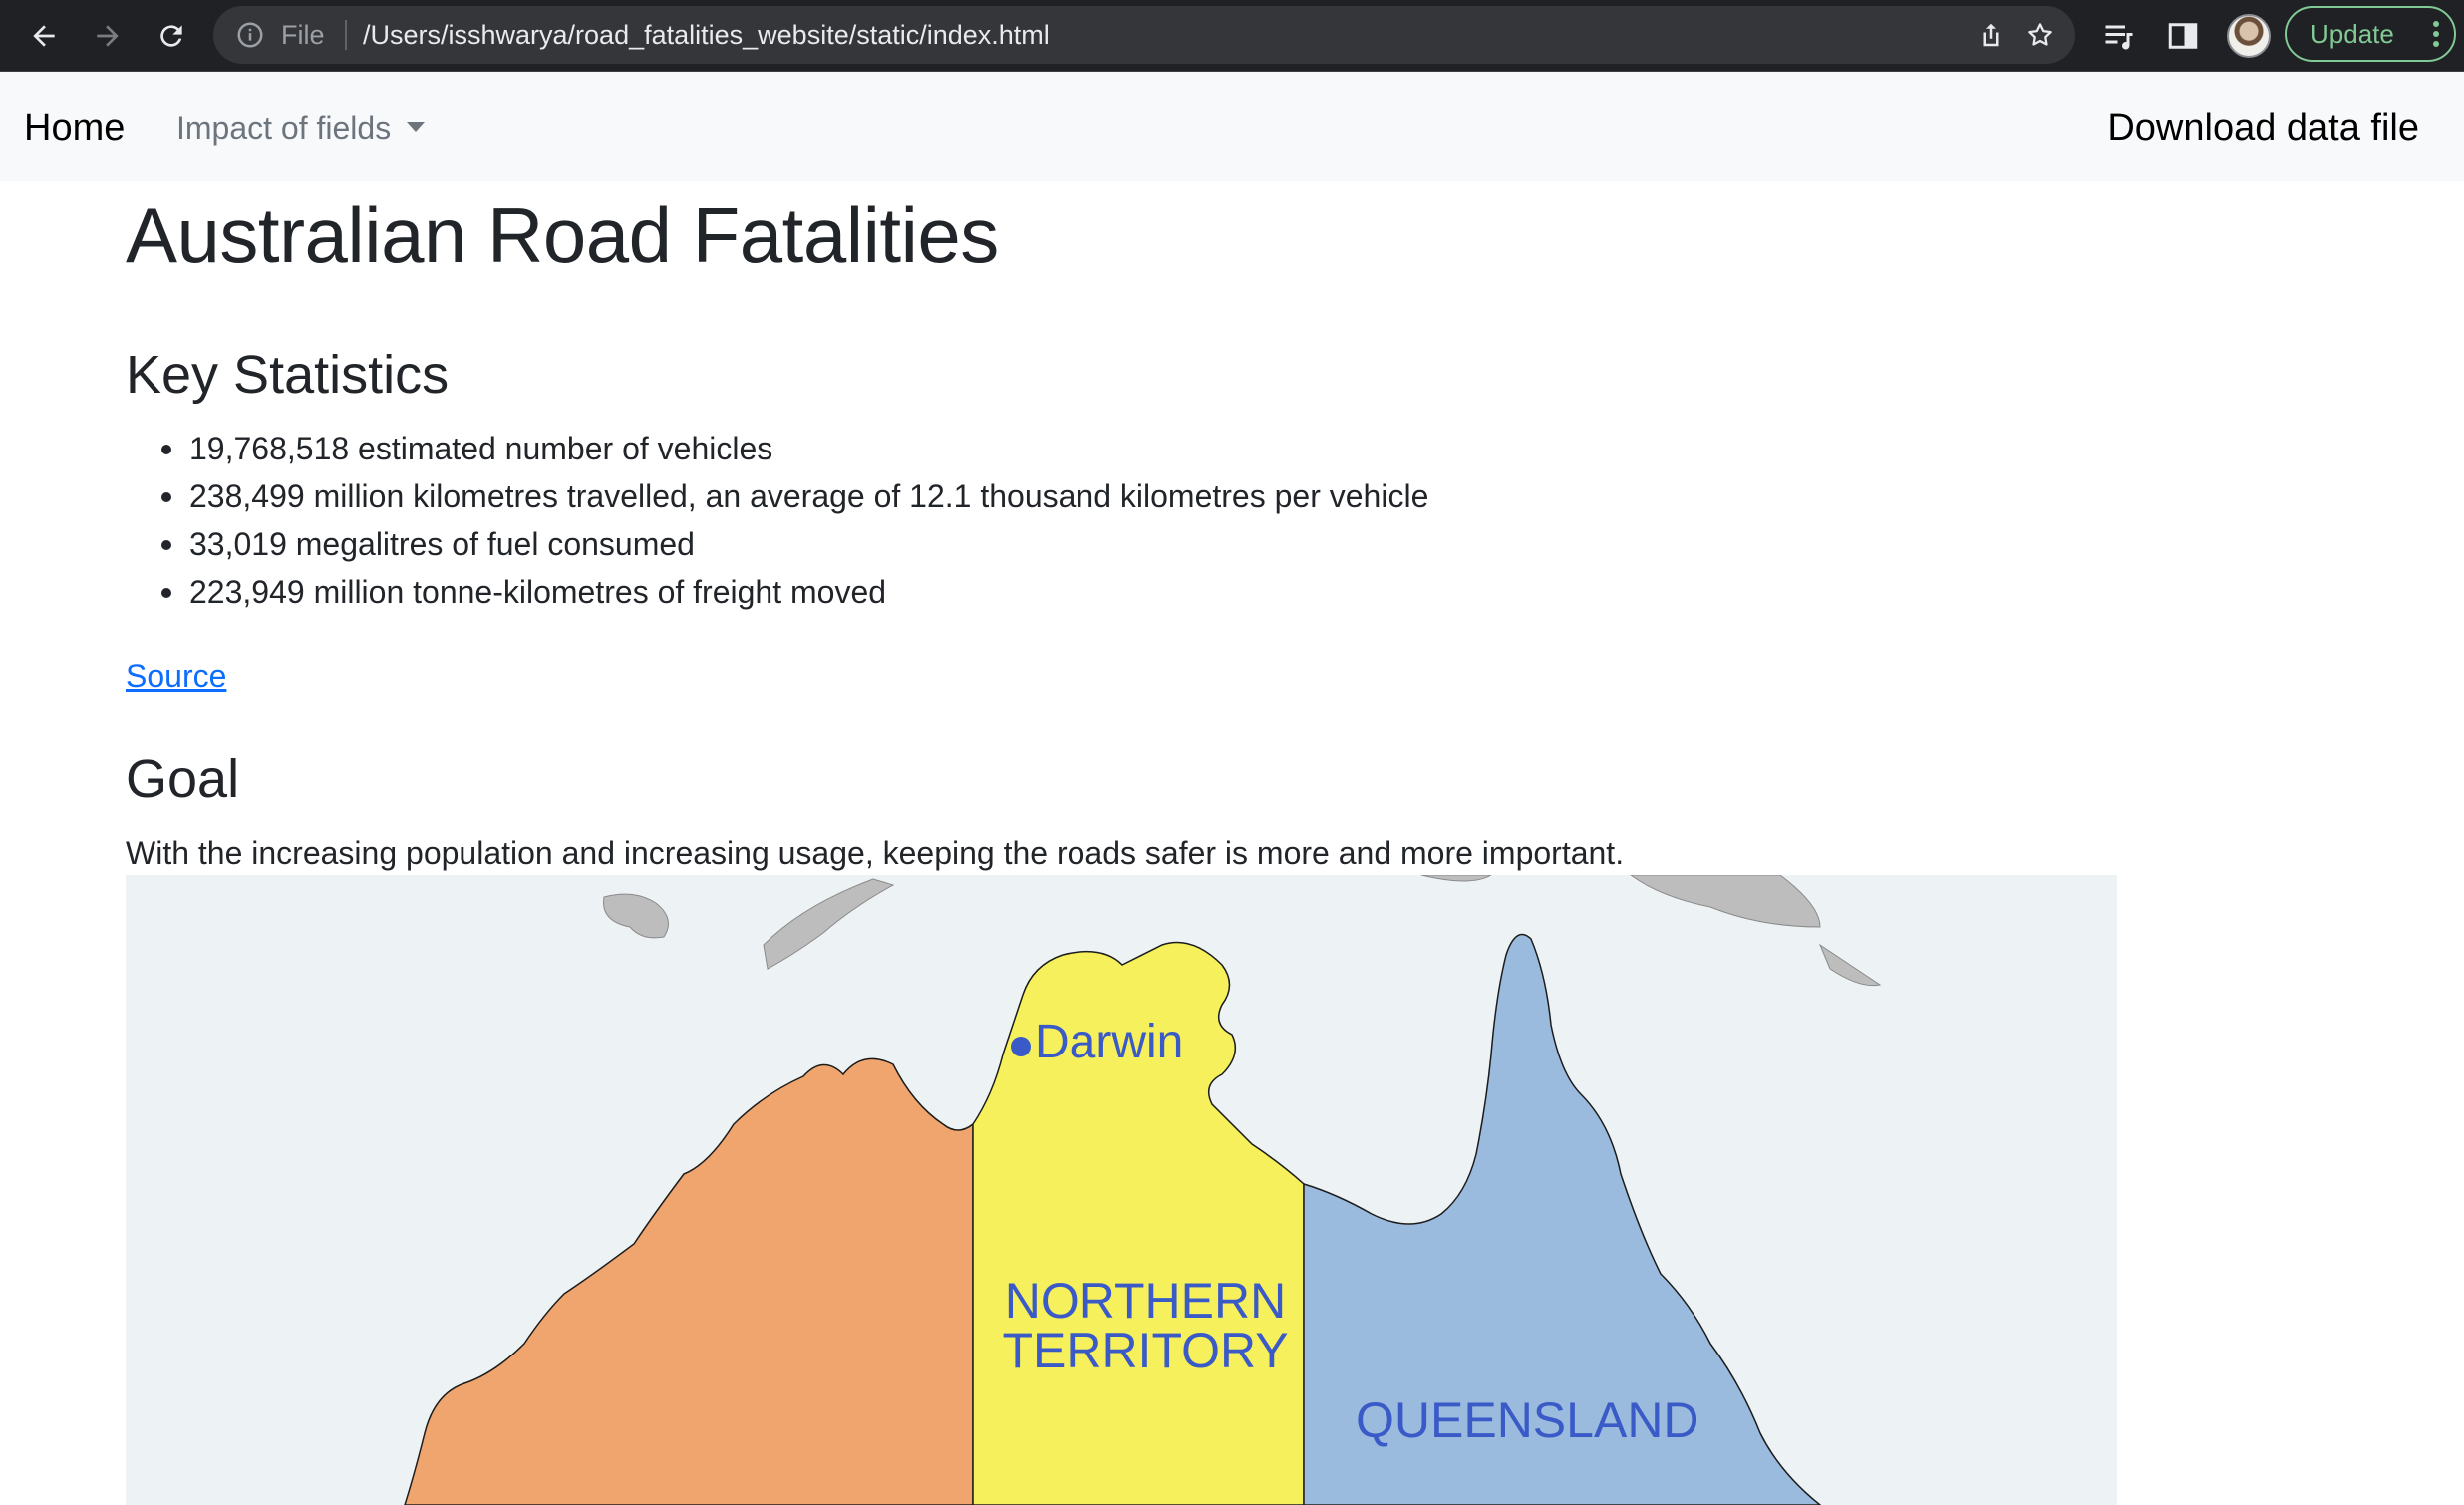  Describe the element at coordinates (1232, 126) in the screenshot. I see `site-navbar: Home Impact of fields Download data file` at that location.